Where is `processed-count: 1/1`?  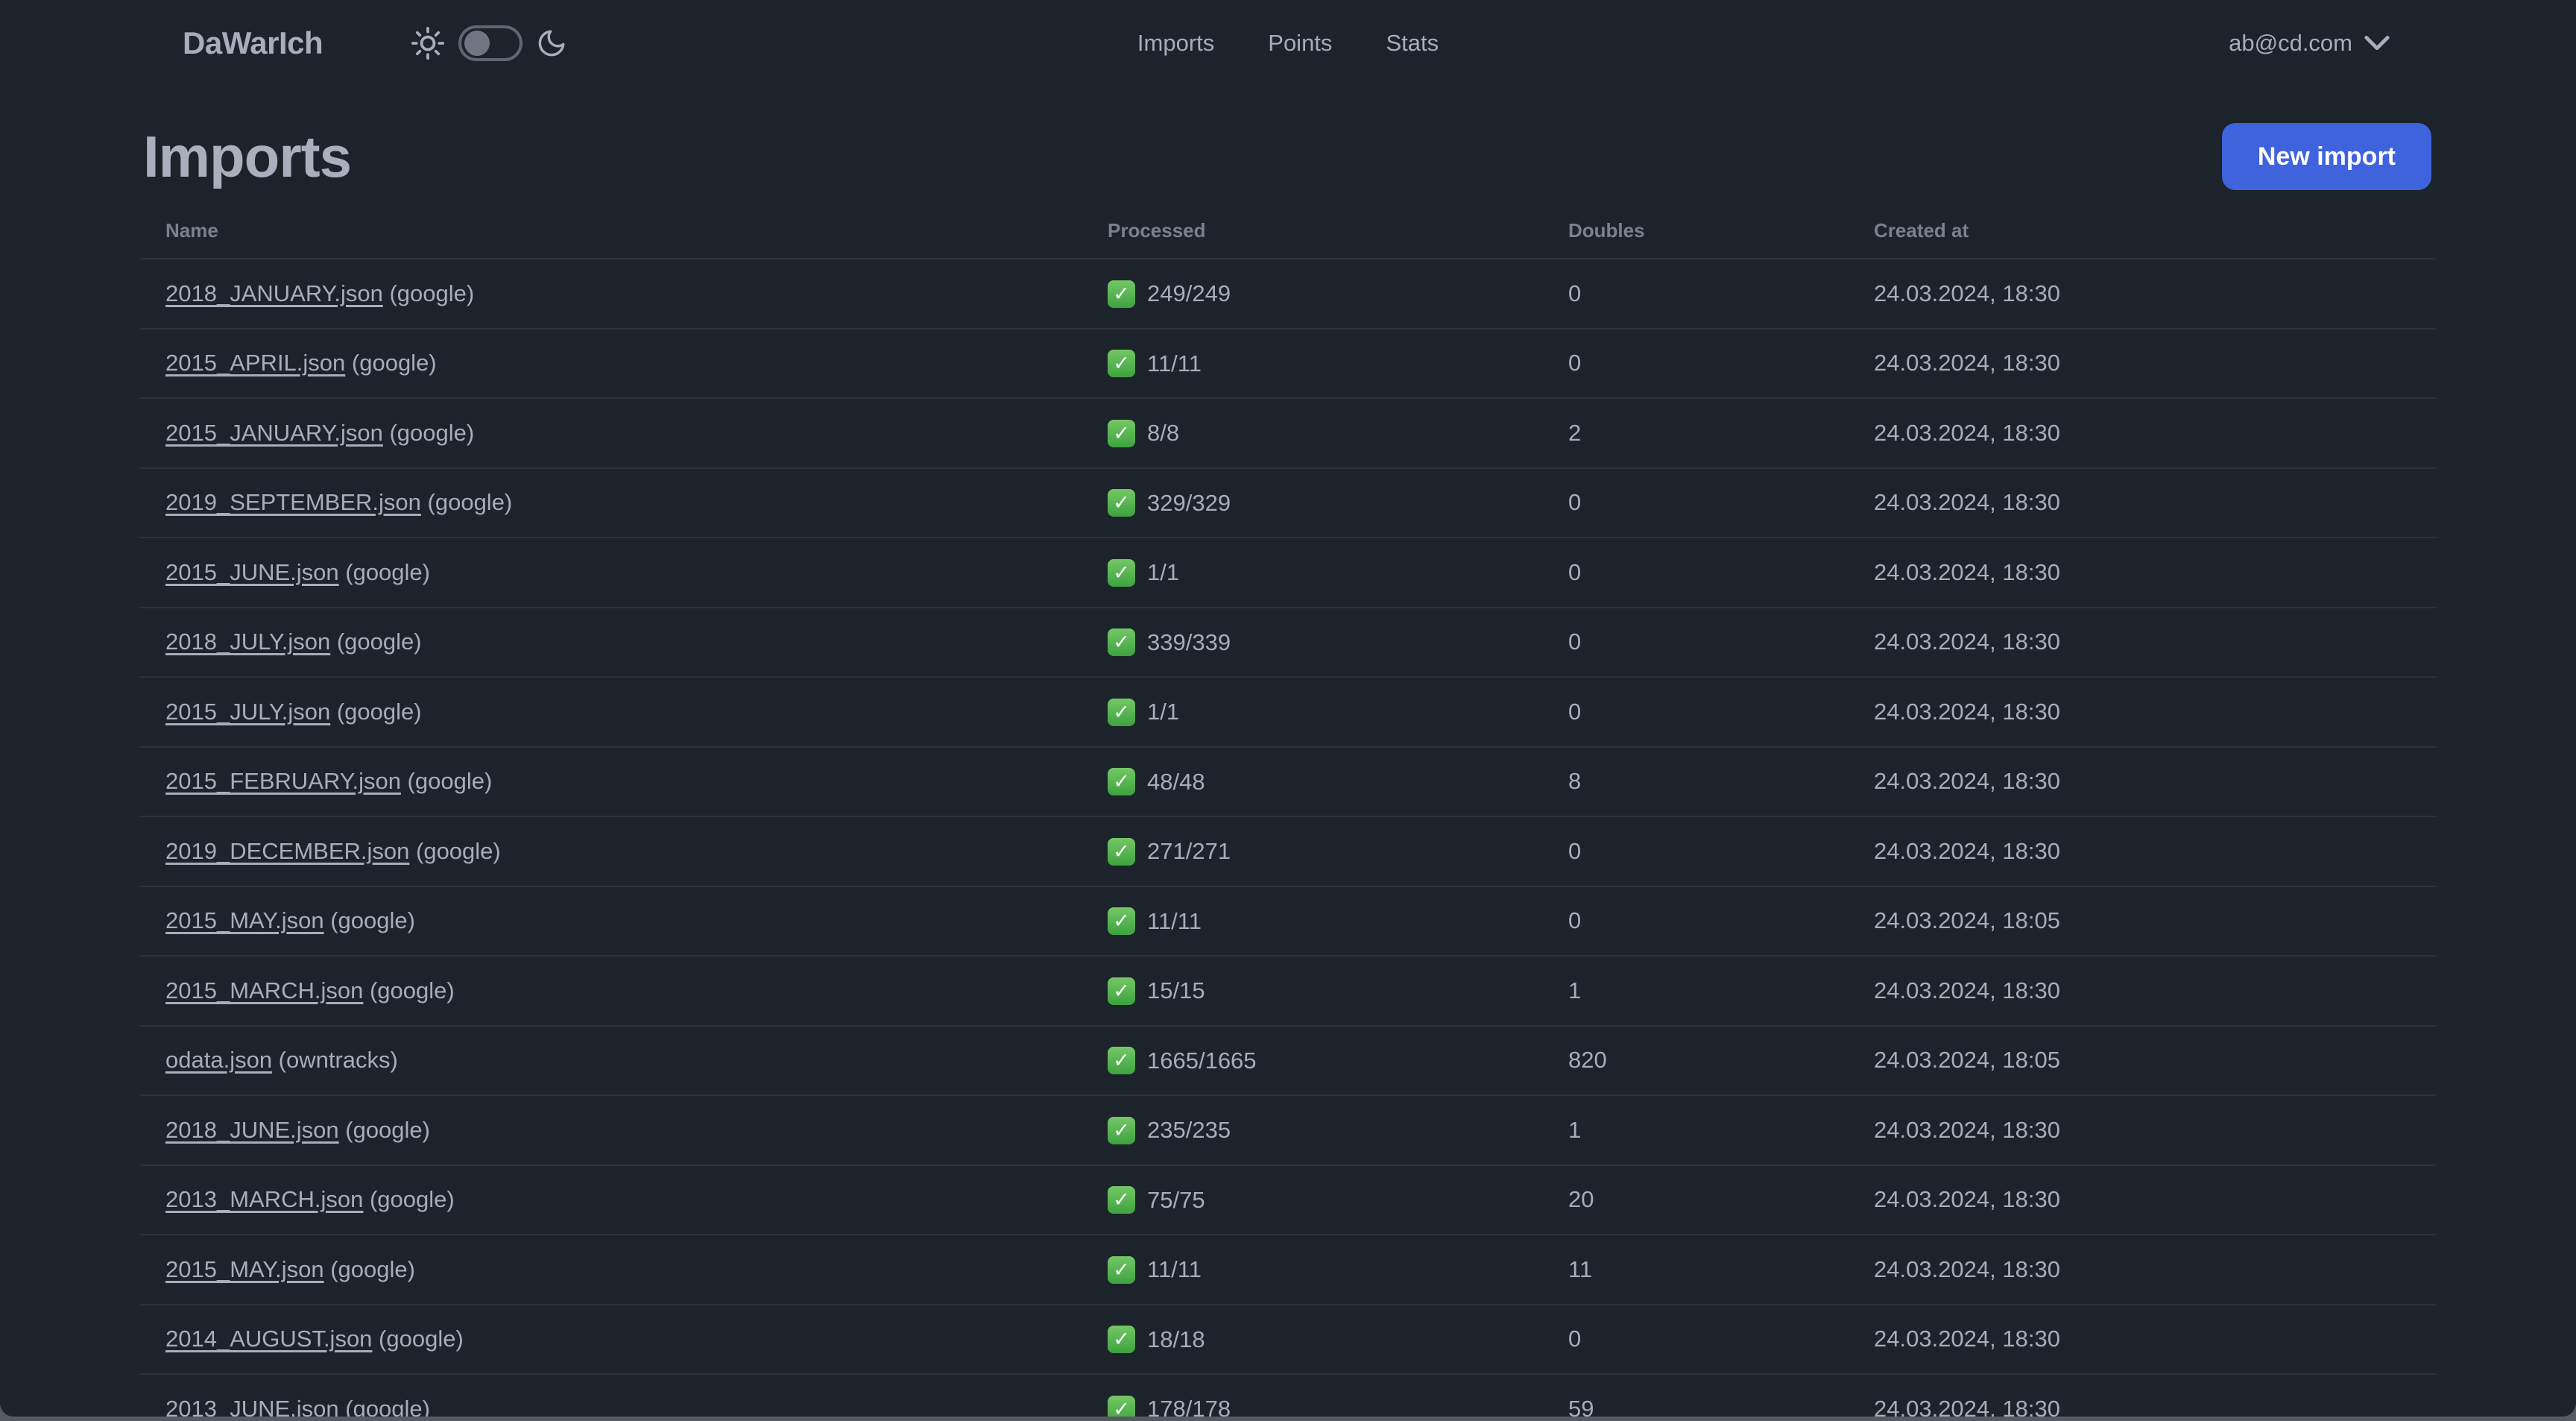 processed-count: 1/1 is located at coordinates (1164, 572).